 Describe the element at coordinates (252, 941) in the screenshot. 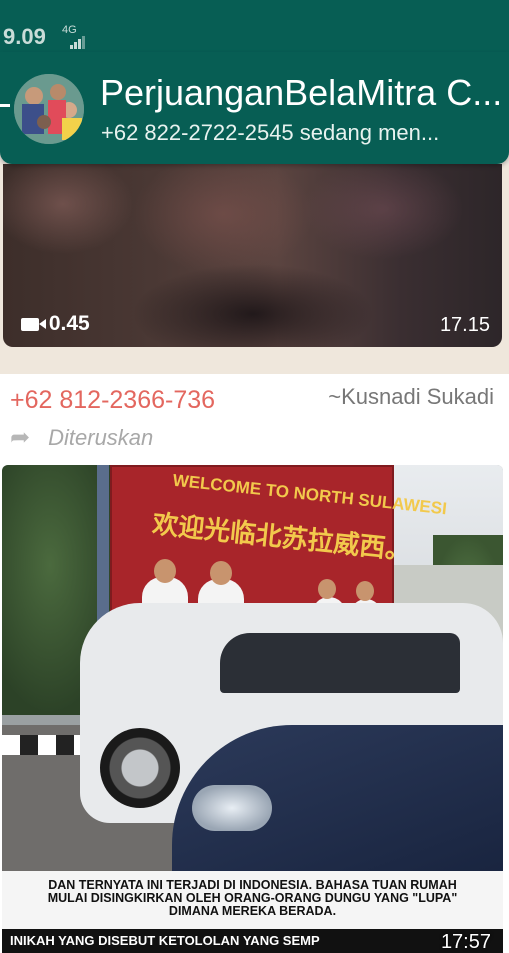

I see `photo-caption-banner: INIKAH YANG DISEBUT KETOLOLAN YANG SEMP` at that location.